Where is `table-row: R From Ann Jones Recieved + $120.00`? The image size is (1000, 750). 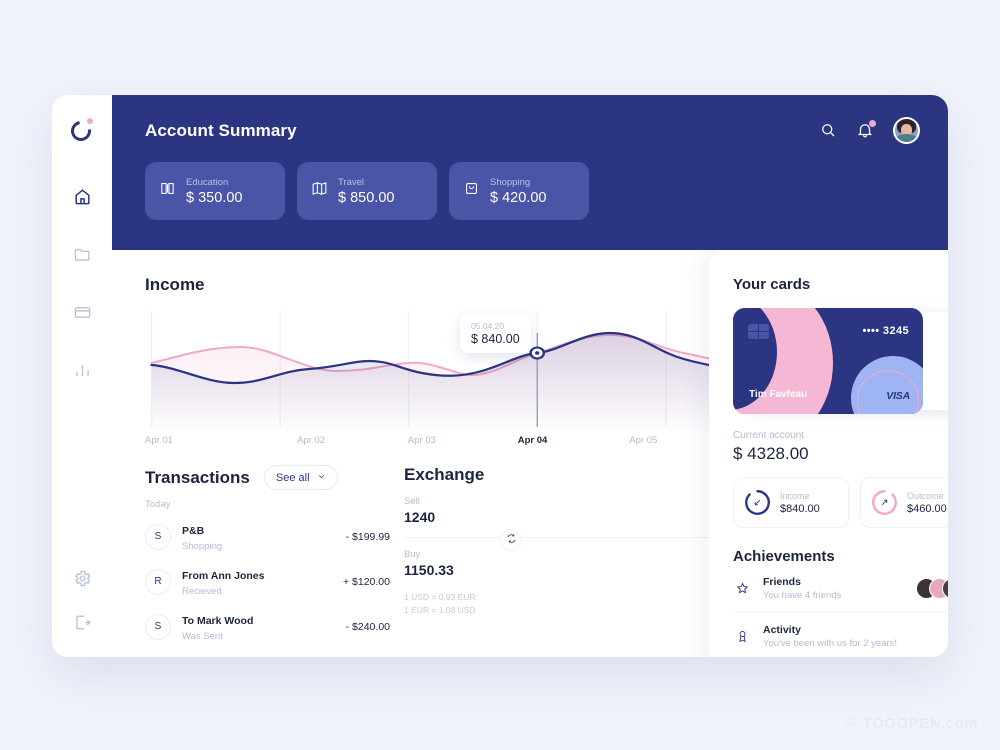
table-row: R From Ann Jones Recieved + $120.00 is located at coordinates (267, 581).